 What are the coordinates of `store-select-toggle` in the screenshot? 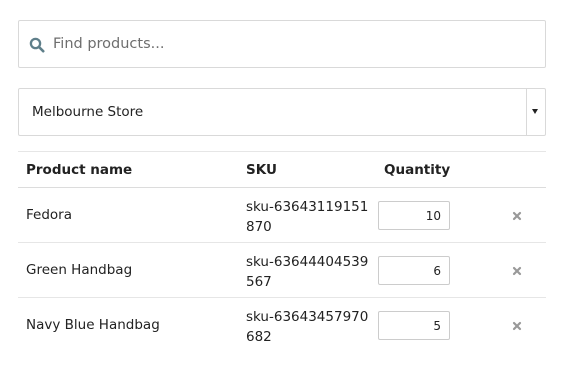 It's located at (535, 112).